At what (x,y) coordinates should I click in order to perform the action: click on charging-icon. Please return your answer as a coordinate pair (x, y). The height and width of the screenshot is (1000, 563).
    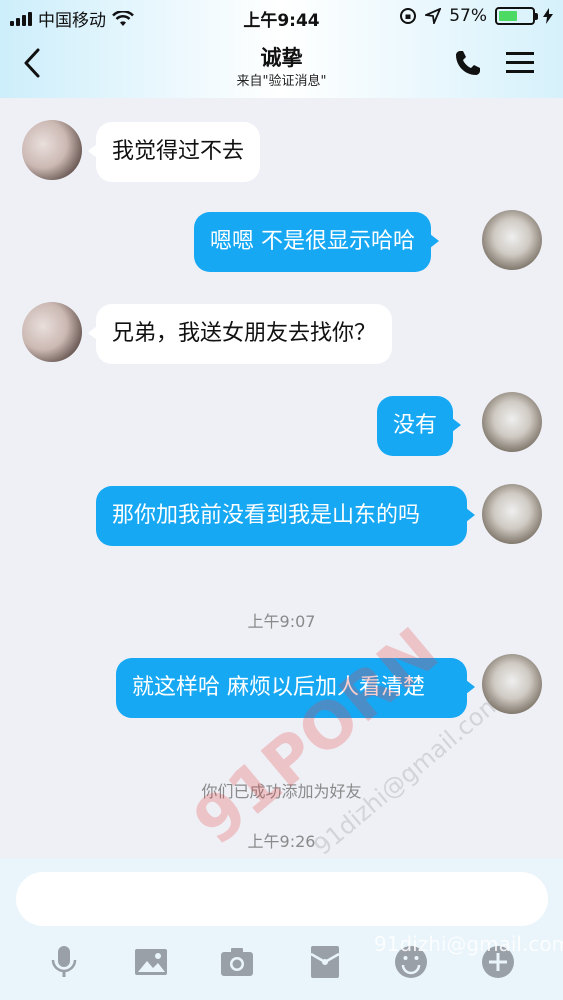
    Looking at the image, I should click on (548, 16).